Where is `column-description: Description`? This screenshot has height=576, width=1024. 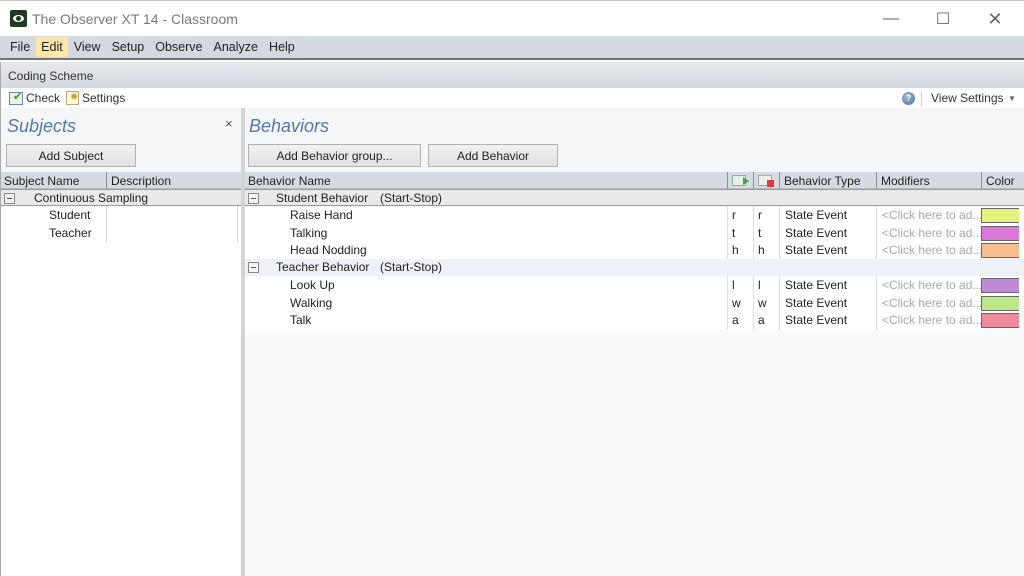 column-description: Description is located at coordinates (172, 180).